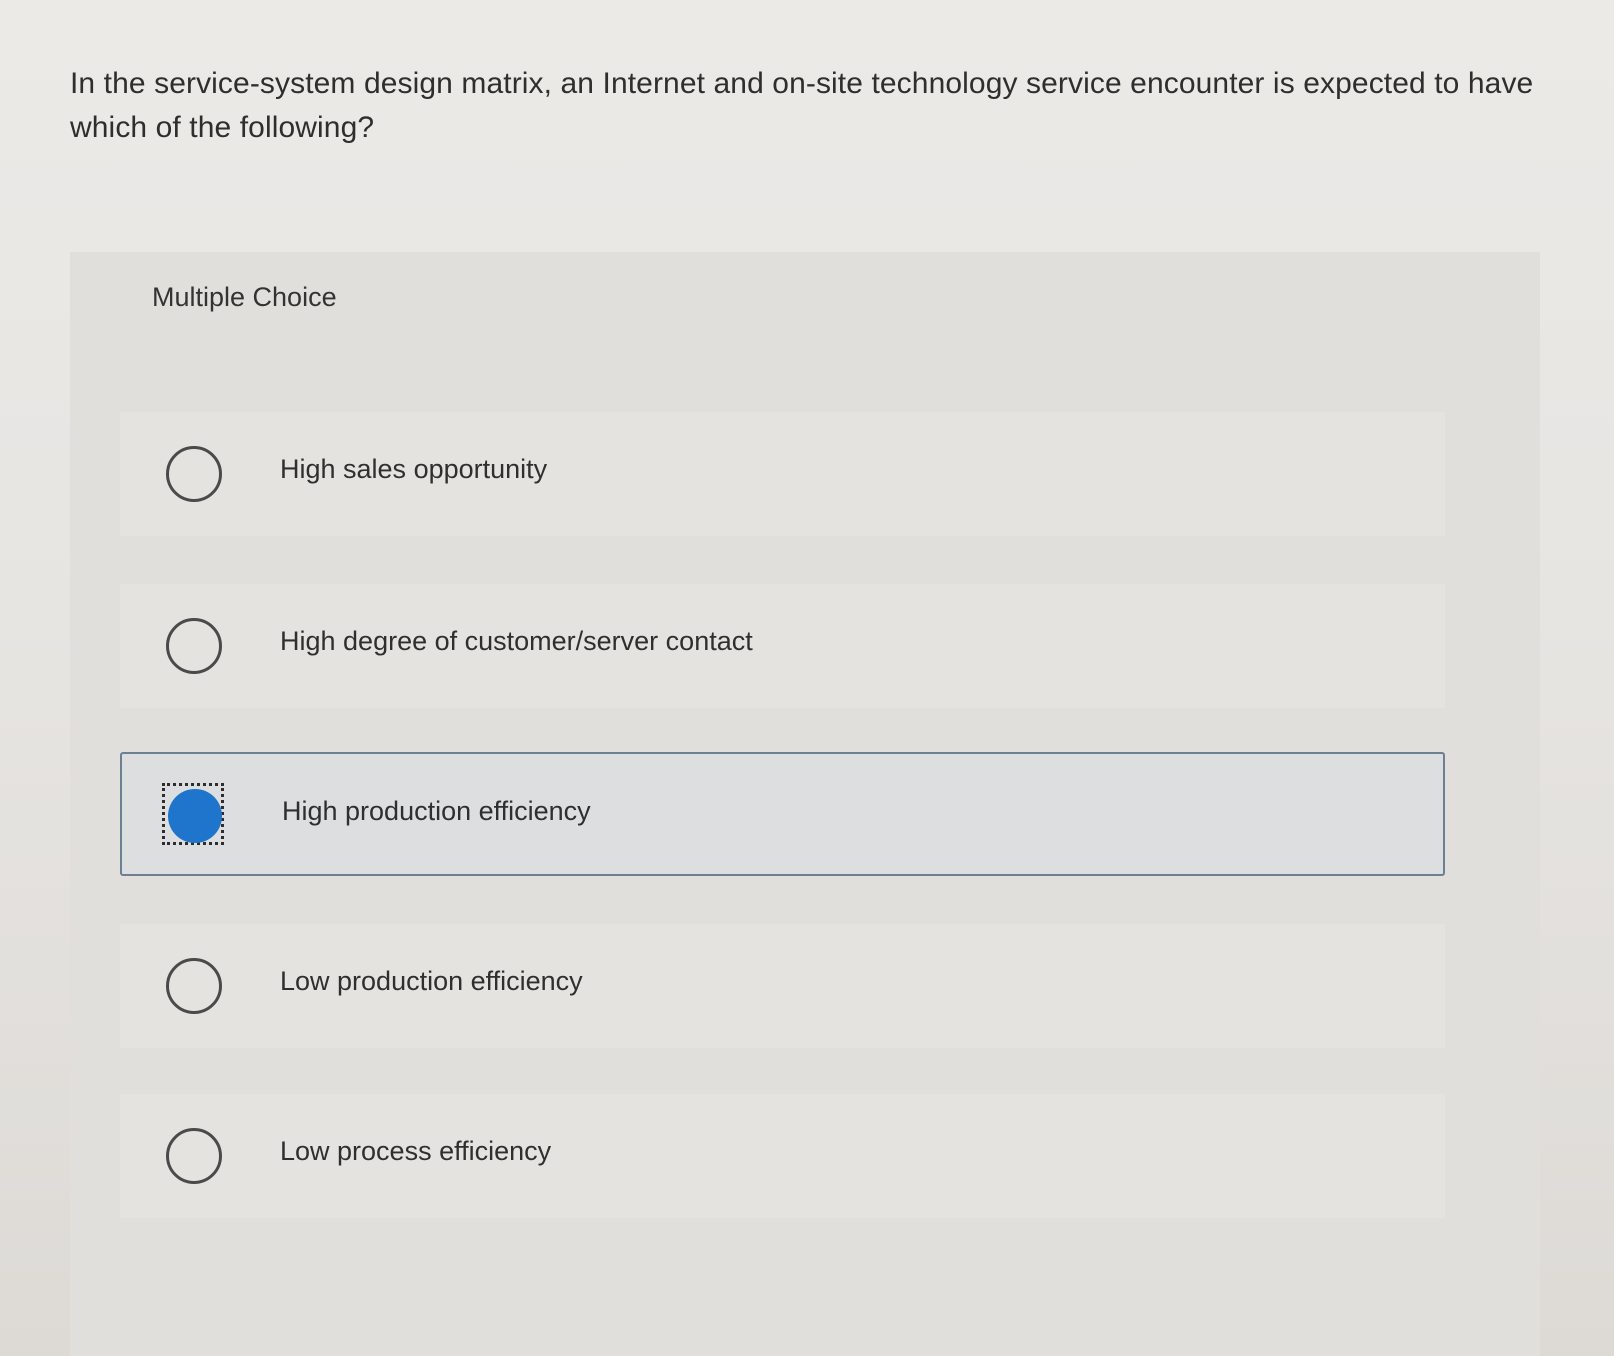 This screenshot has width=1614, height=1356. Describe the element at coordinates (516, 641) in the screenshot. I see `choice-label: High degree of customer/server contact` at that location.